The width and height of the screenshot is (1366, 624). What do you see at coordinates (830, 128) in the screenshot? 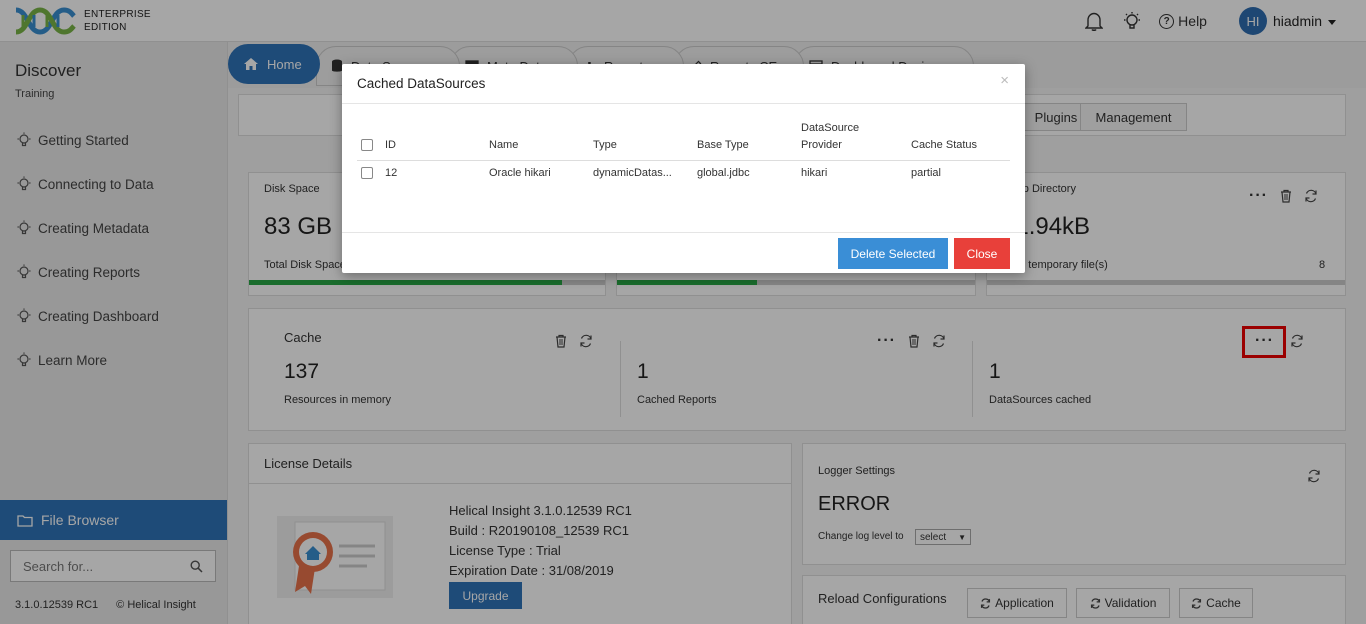
I see `col-provider-line-1: DataSource` at bounding box center [830, 128].